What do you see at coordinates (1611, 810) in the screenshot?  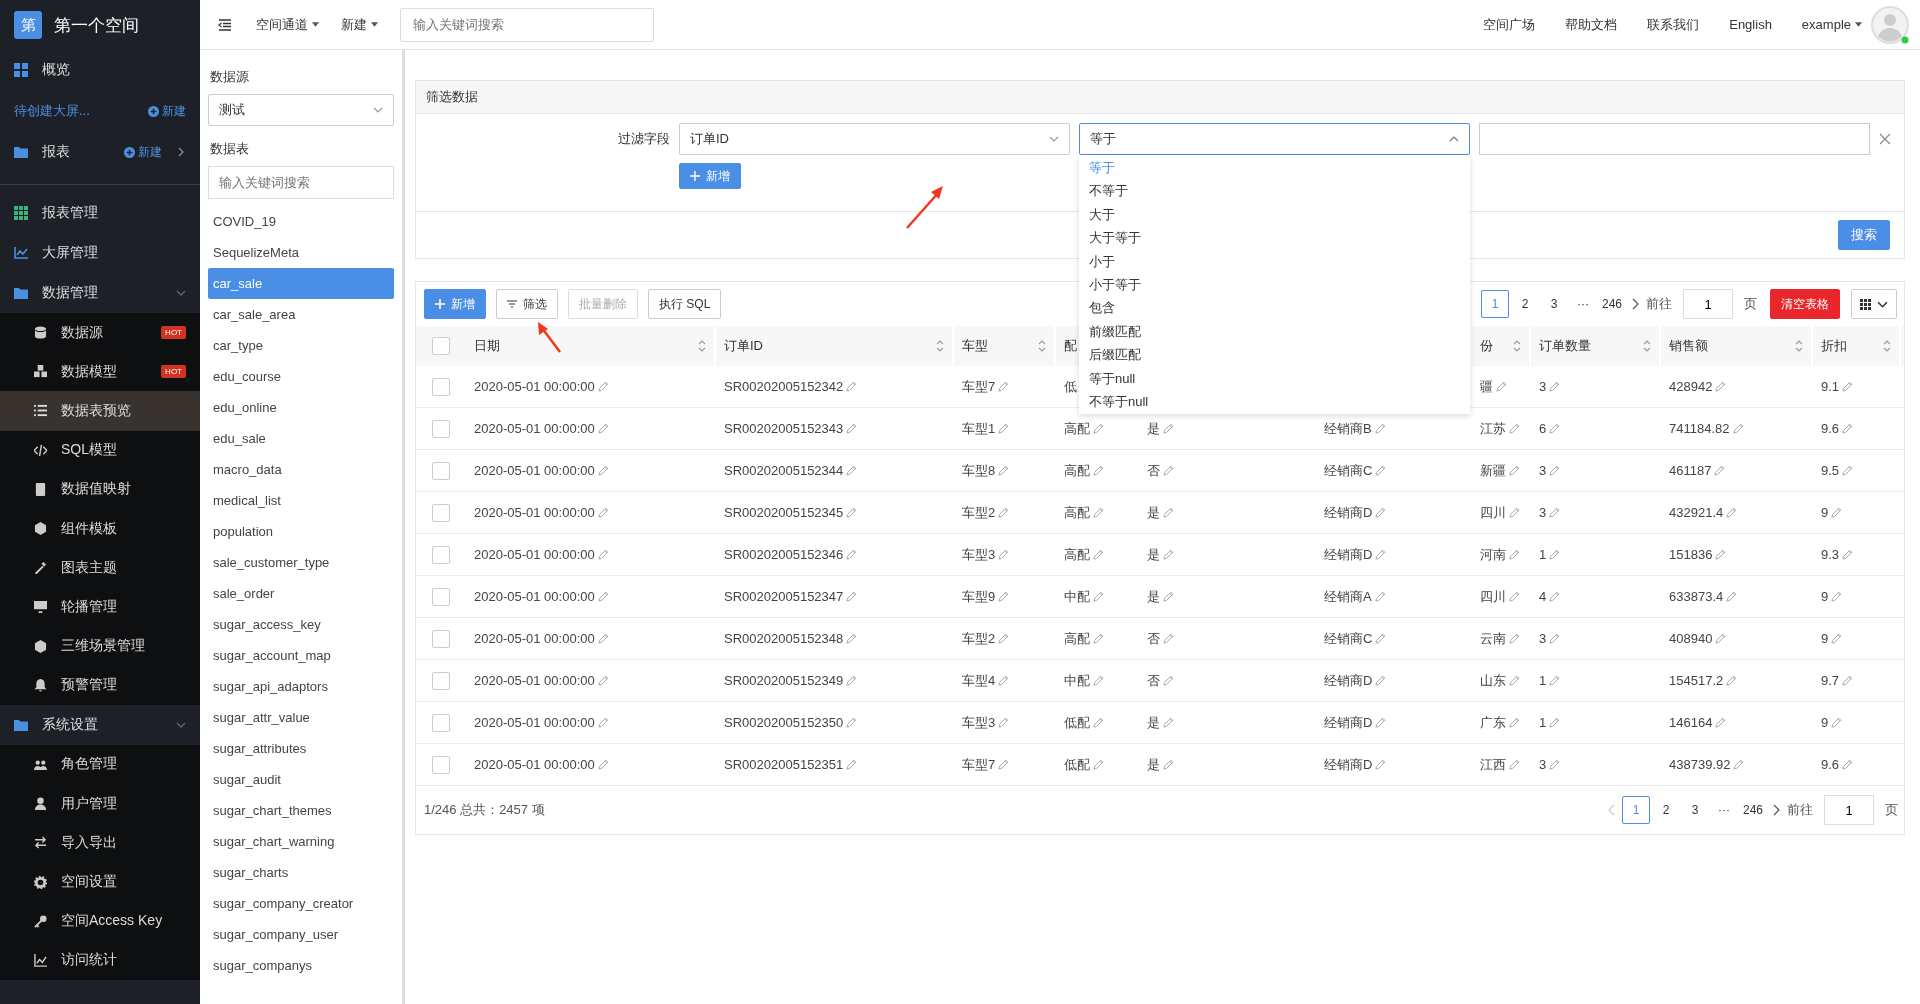 I see `prev-page-icon` at bounding box center [1611, 810].